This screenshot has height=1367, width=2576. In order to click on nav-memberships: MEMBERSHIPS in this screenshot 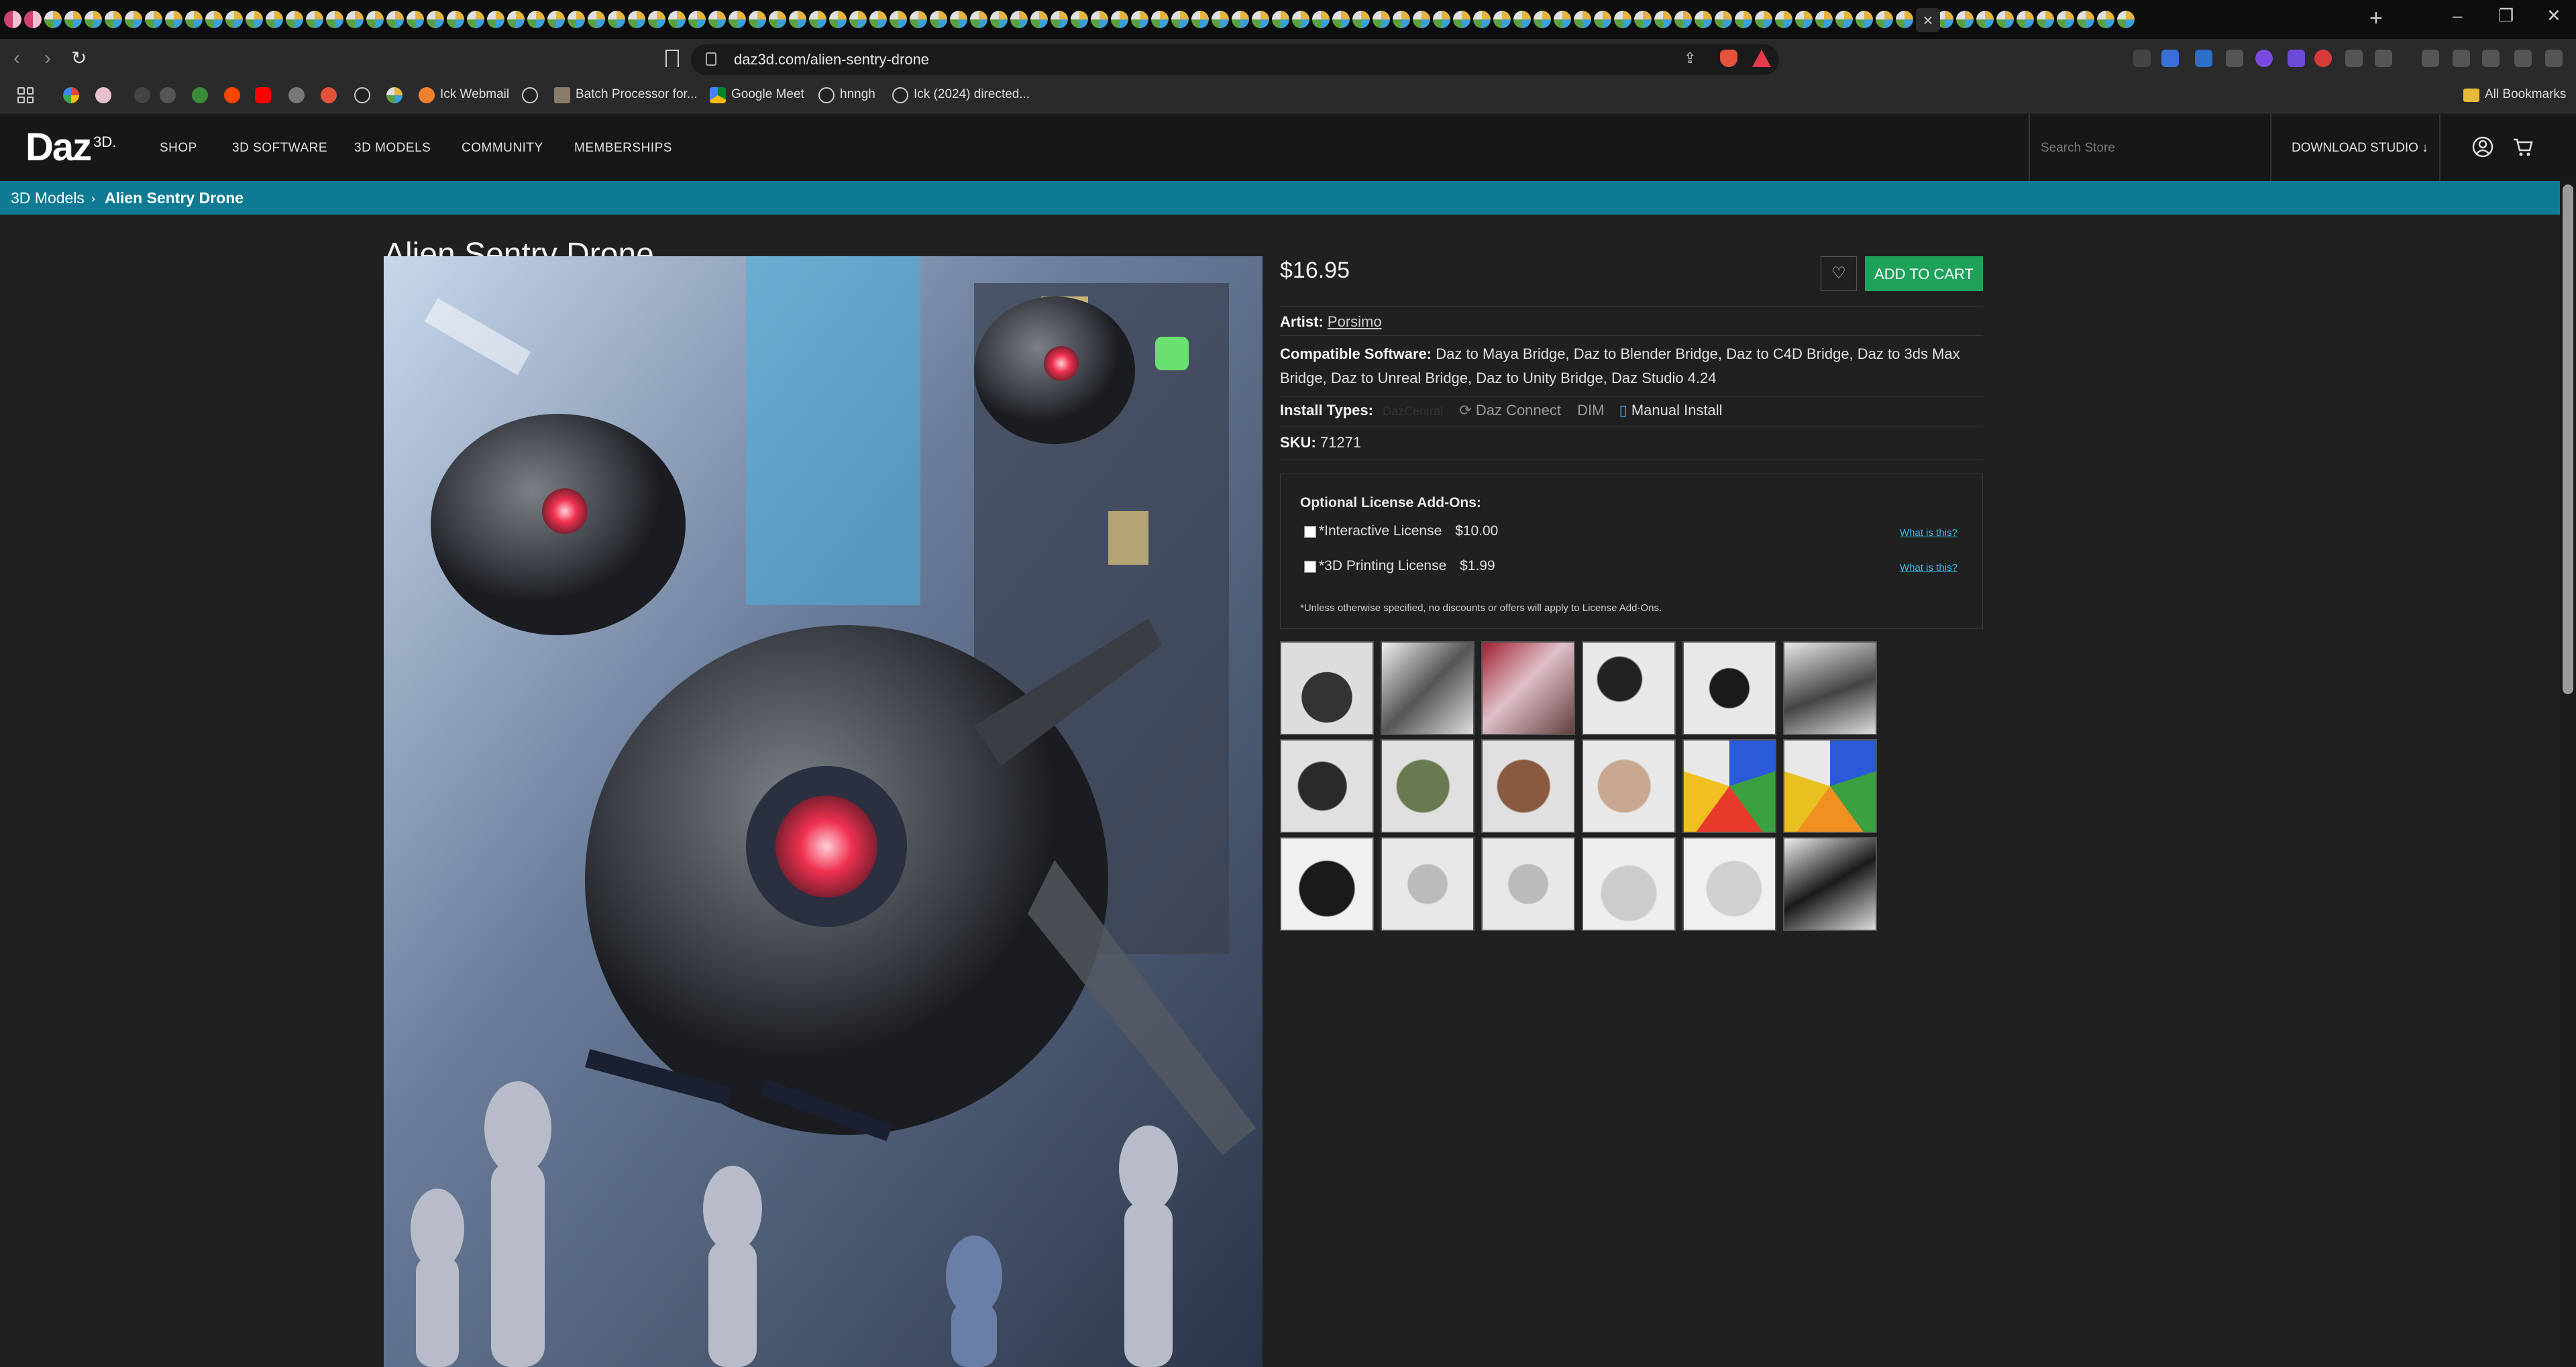, I will do `click(623, 148)`.